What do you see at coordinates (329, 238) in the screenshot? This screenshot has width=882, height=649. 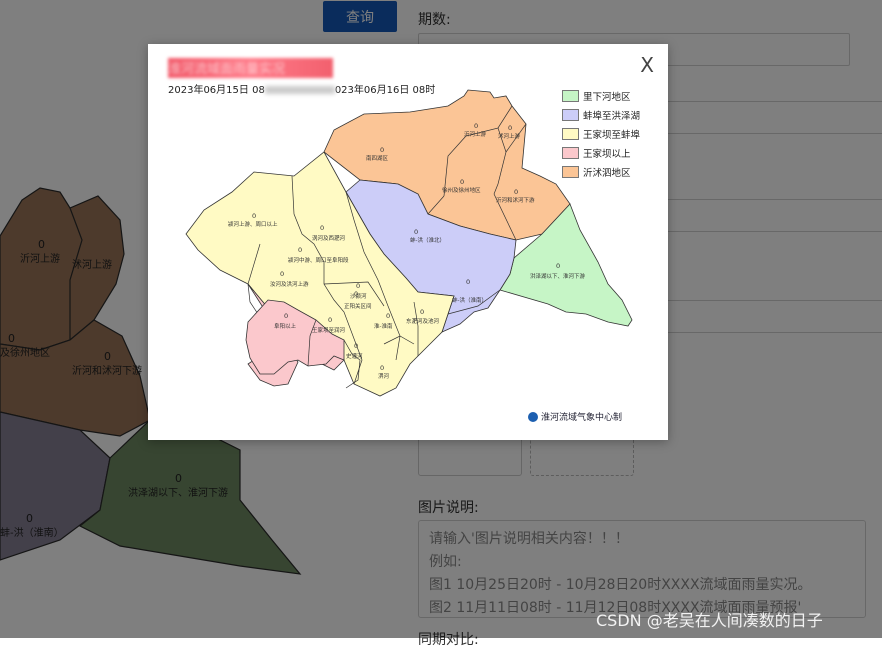 I see `region-label: 涡河及西淝河` at bounding box center [329, 238].